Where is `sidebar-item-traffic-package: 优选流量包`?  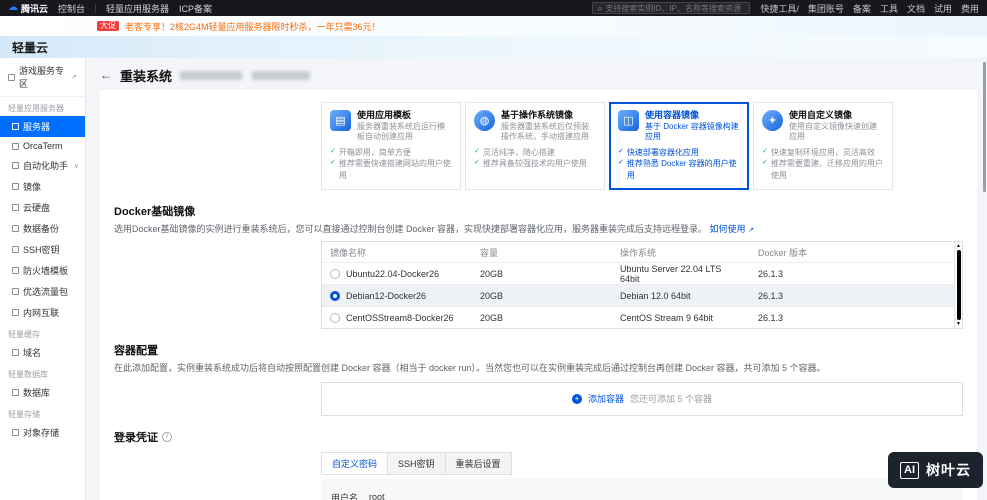
sidebar-item-traffic-package: 优选流量包 is located at coordinates (42, 291).